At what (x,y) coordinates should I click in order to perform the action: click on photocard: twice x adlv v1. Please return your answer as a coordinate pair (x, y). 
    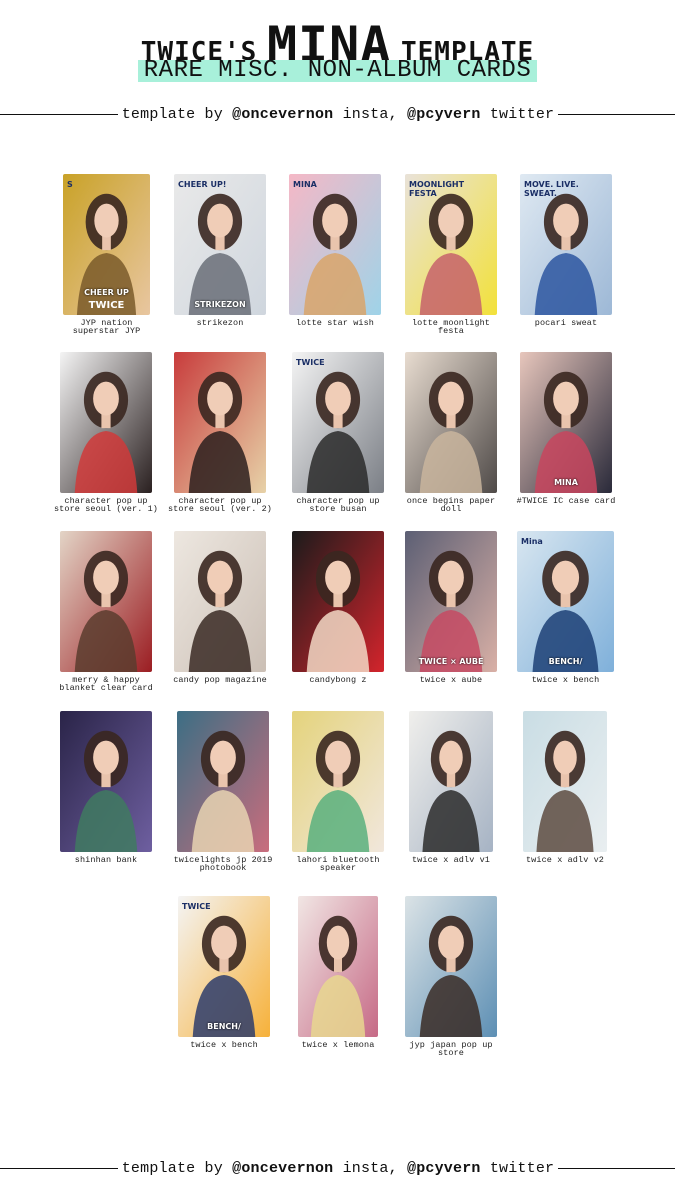
    Looking at the image, I should click on (451, 793).